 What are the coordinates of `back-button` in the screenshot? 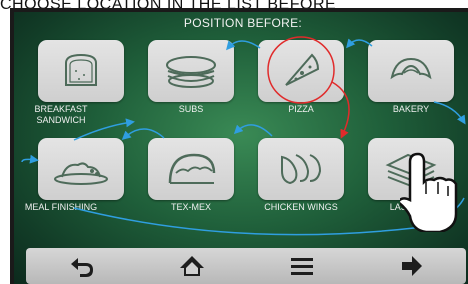 It's located at (82, 266).